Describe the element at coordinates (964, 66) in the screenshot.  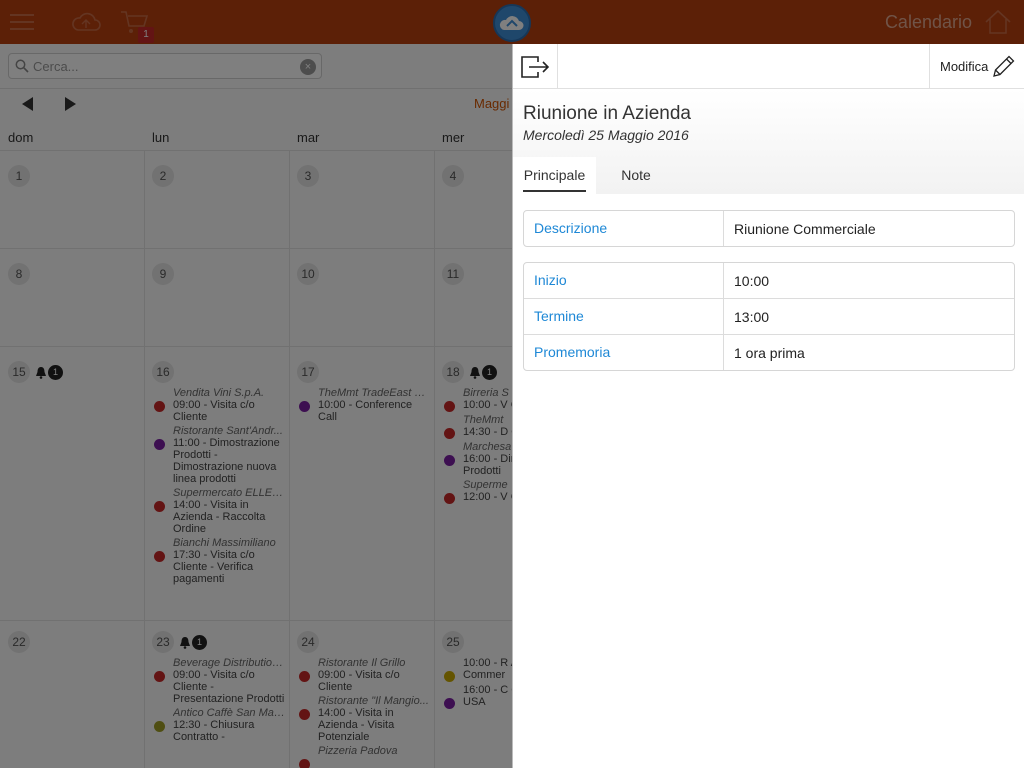
I see `edit-label: Modifica` at that location.